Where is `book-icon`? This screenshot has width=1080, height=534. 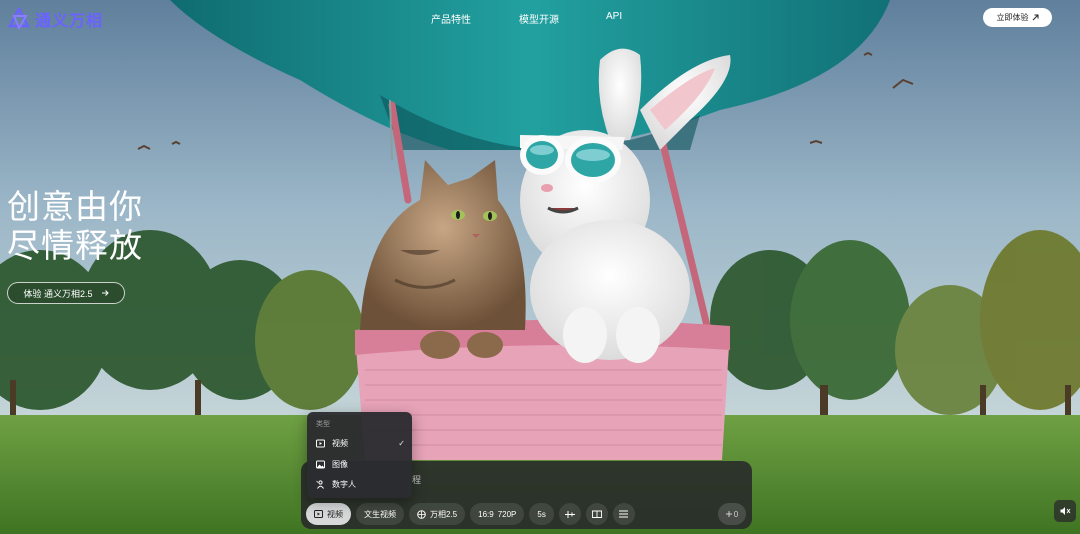 book-icon is located at coordinates (596, 514).